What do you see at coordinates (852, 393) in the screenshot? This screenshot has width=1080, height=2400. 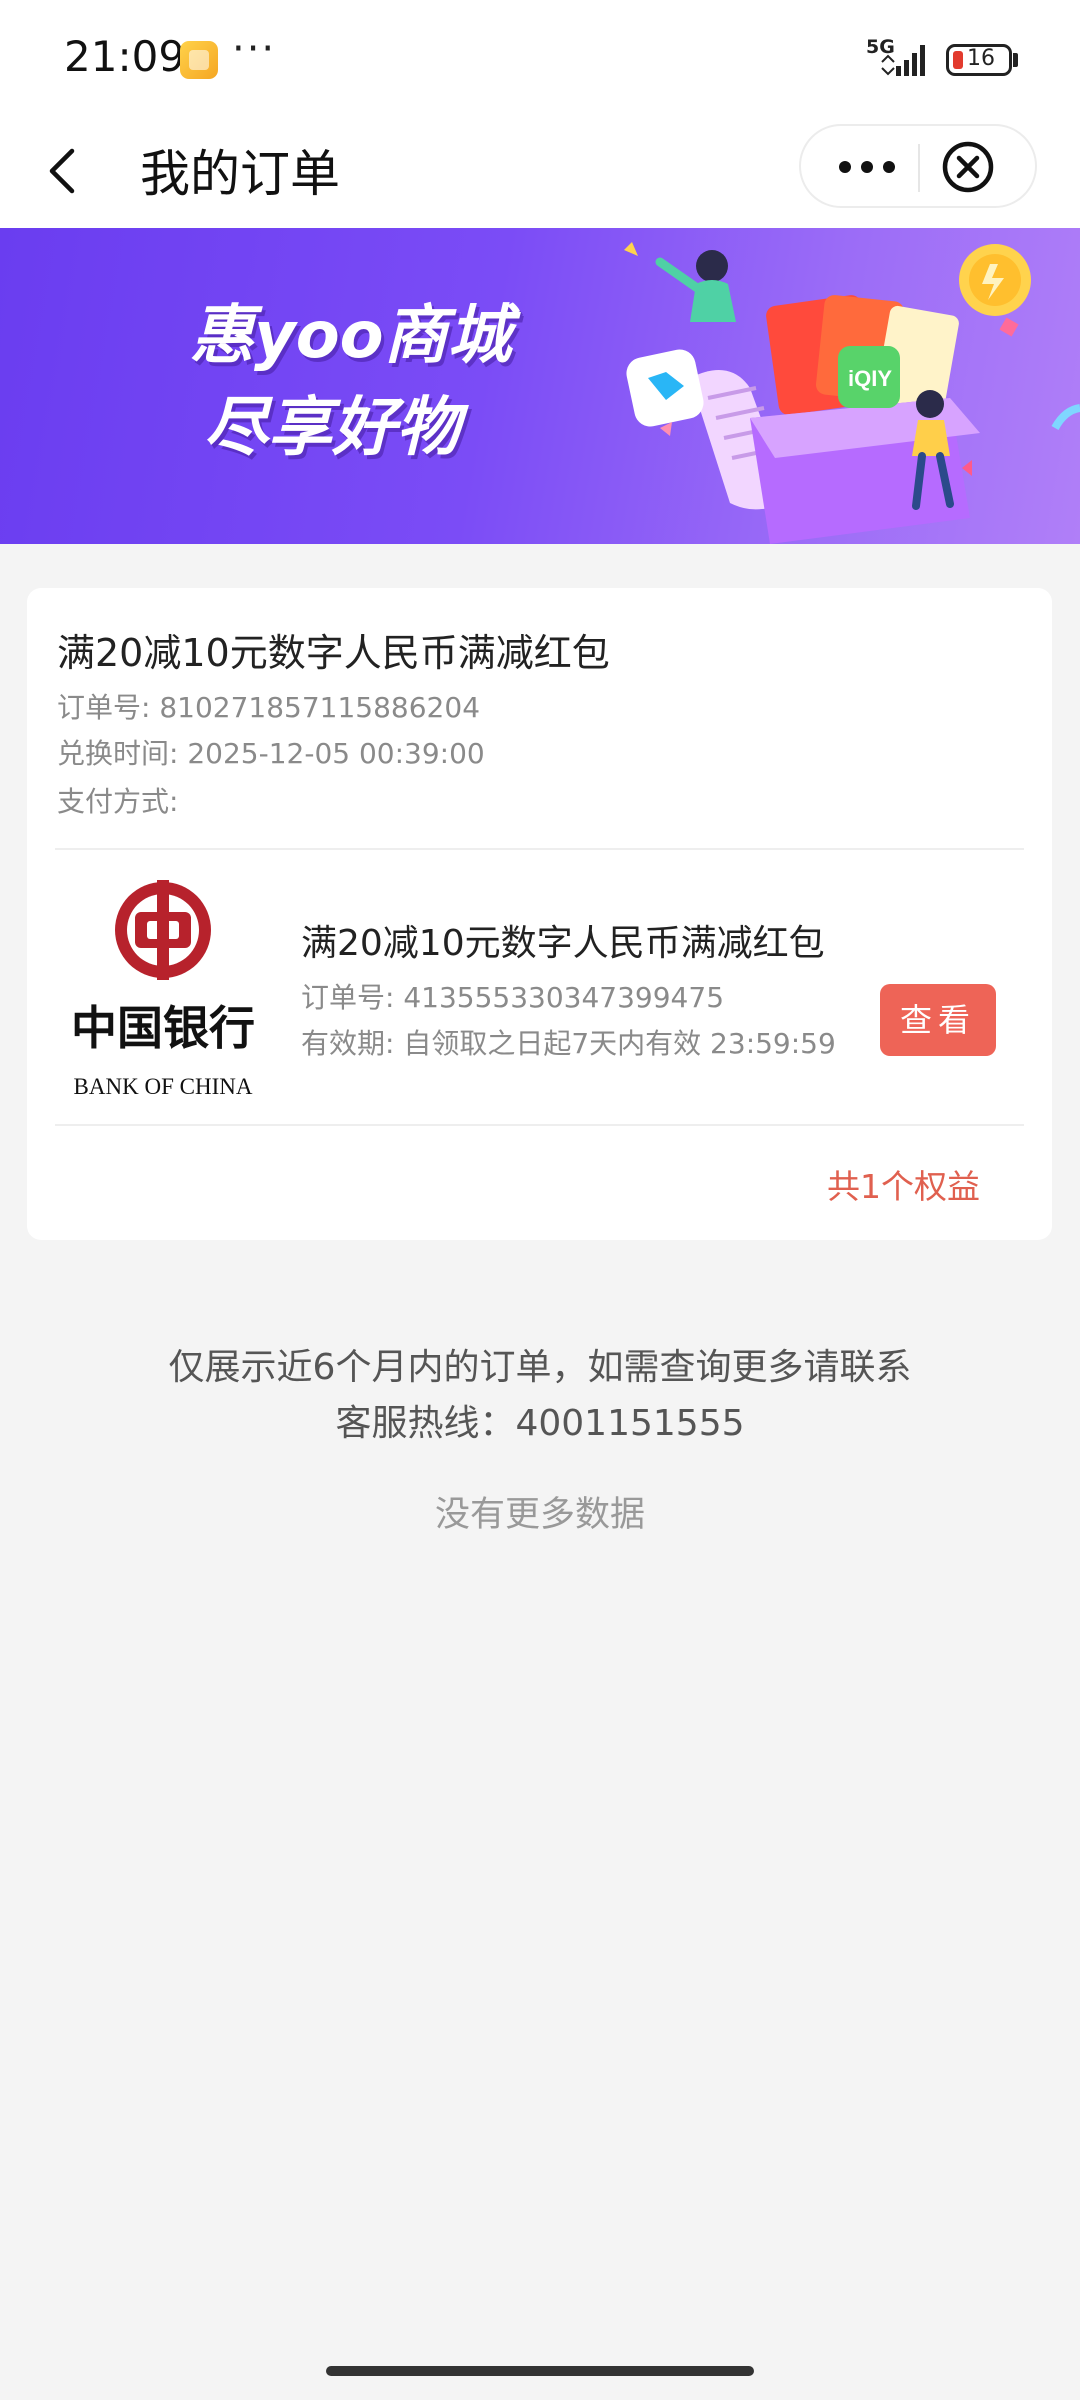 I see `gift-box-illustration-icon: iQIY` at bounding box center [852, 393].